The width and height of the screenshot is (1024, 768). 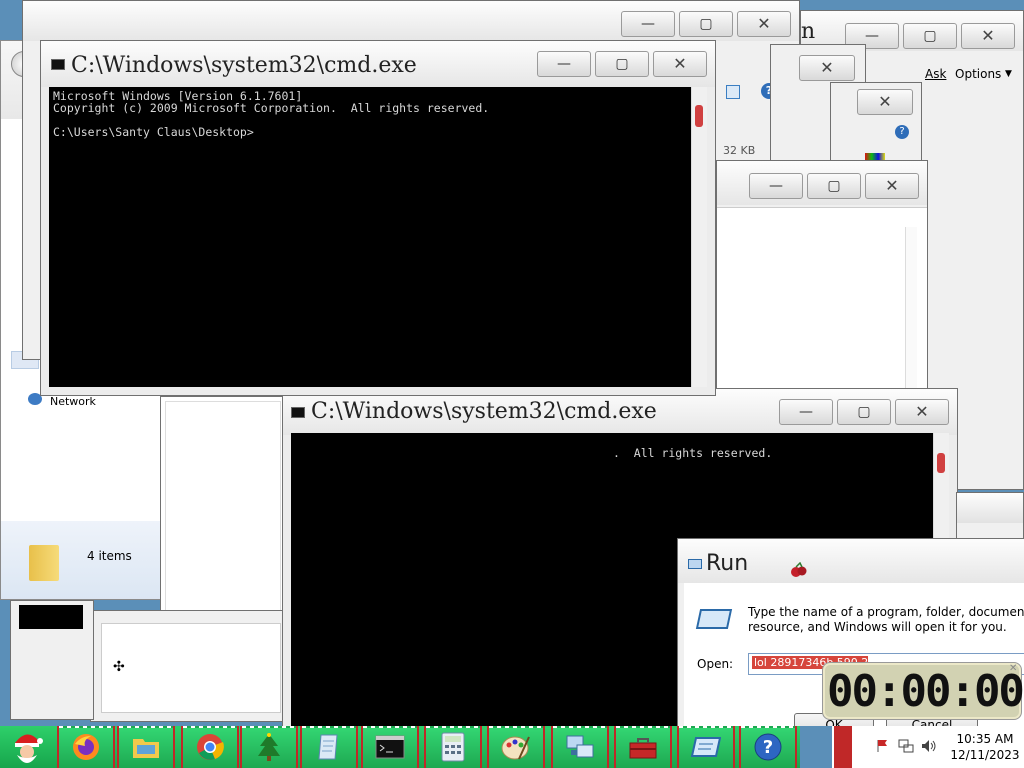 I want to click on taskbar-help: ?, so click(x=768, y=747).